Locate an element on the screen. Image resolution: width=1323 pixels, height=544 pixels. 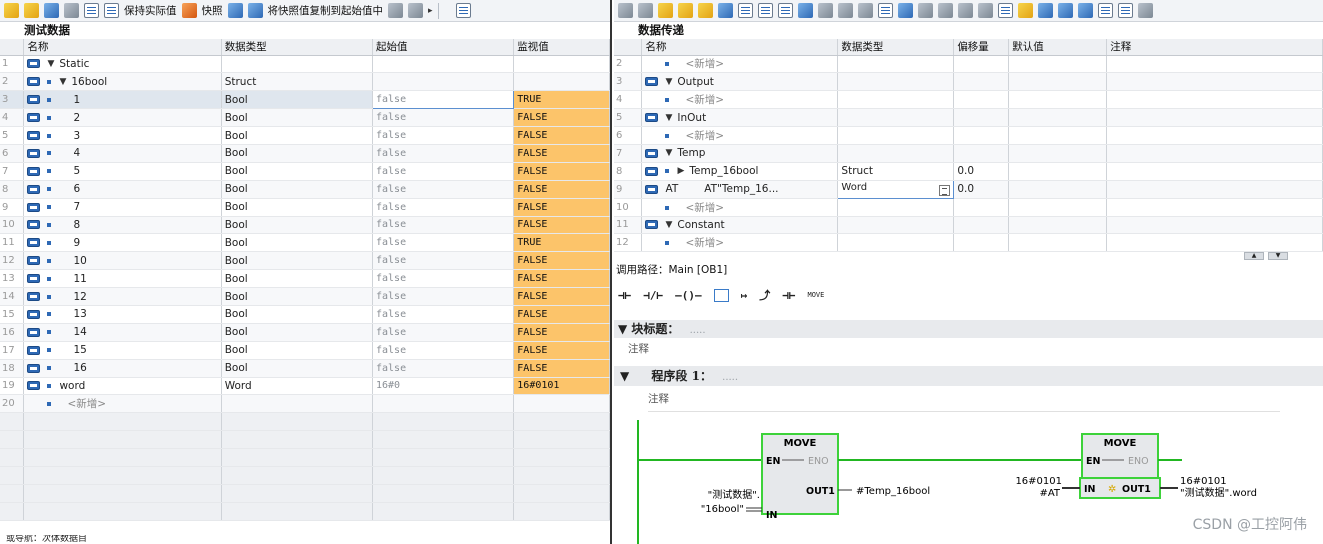
table-row: 19 word Word 16#0 16#0101 is located at coordinates (305, 386).